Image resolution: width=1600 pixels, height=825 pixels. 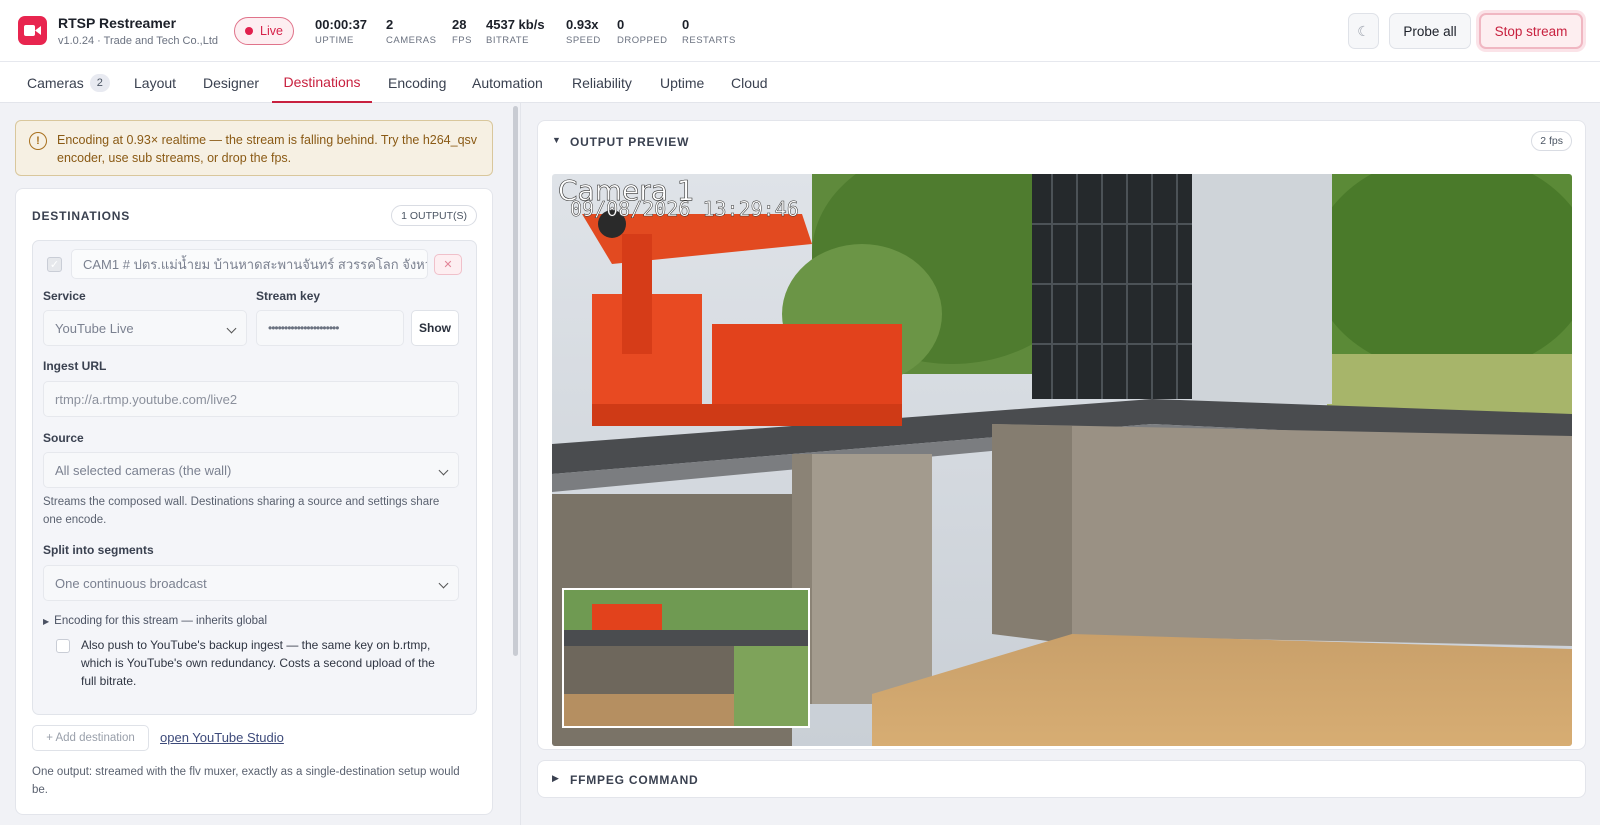 I want to click on stat-fps: 28 FPS, so click(x=462, y=31).